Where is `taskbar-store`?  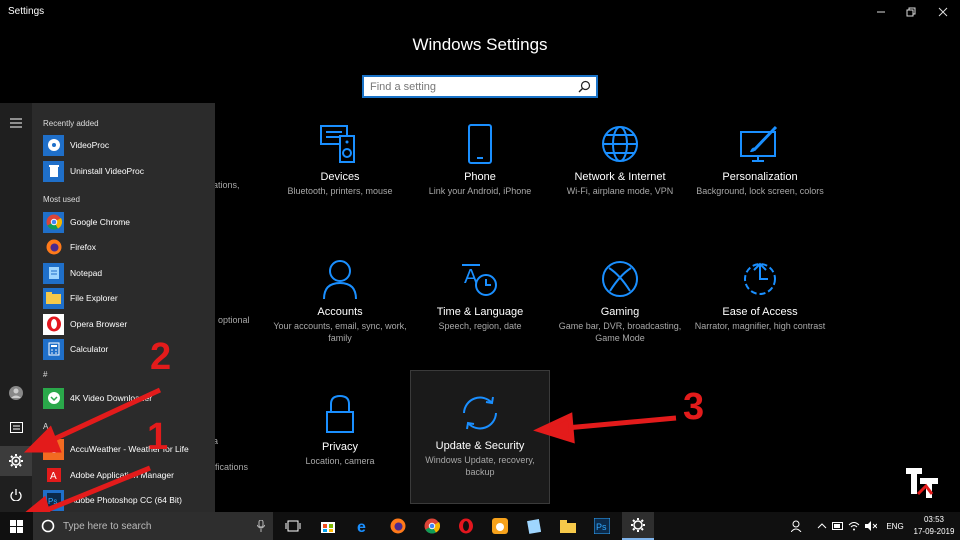
taskbar-store is located at coordinates (328, 526).